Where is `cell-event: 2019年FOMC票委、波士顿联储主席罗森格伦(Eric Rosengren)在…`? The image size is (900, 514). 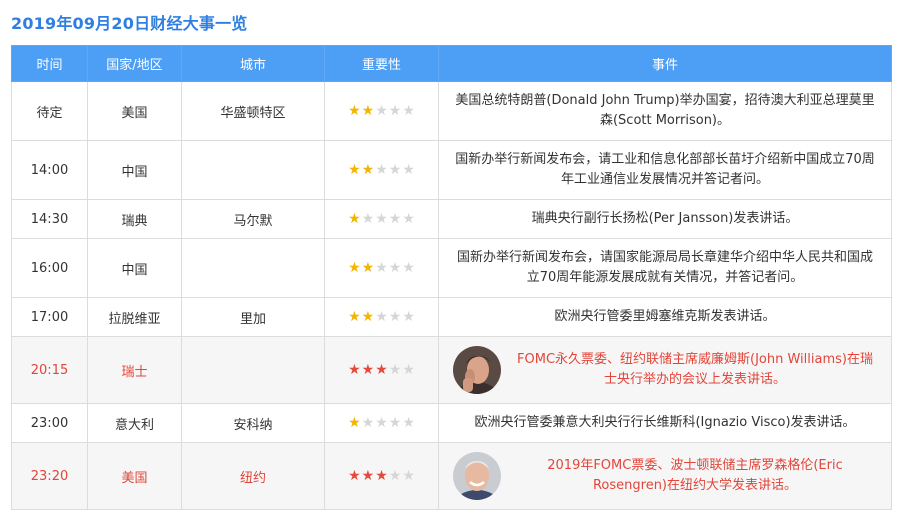 cell-event: 2019年FOMC票委、波士顿联储主席罗森格伦(Eric Rosengren)在… is located at coordinates (665, 476).